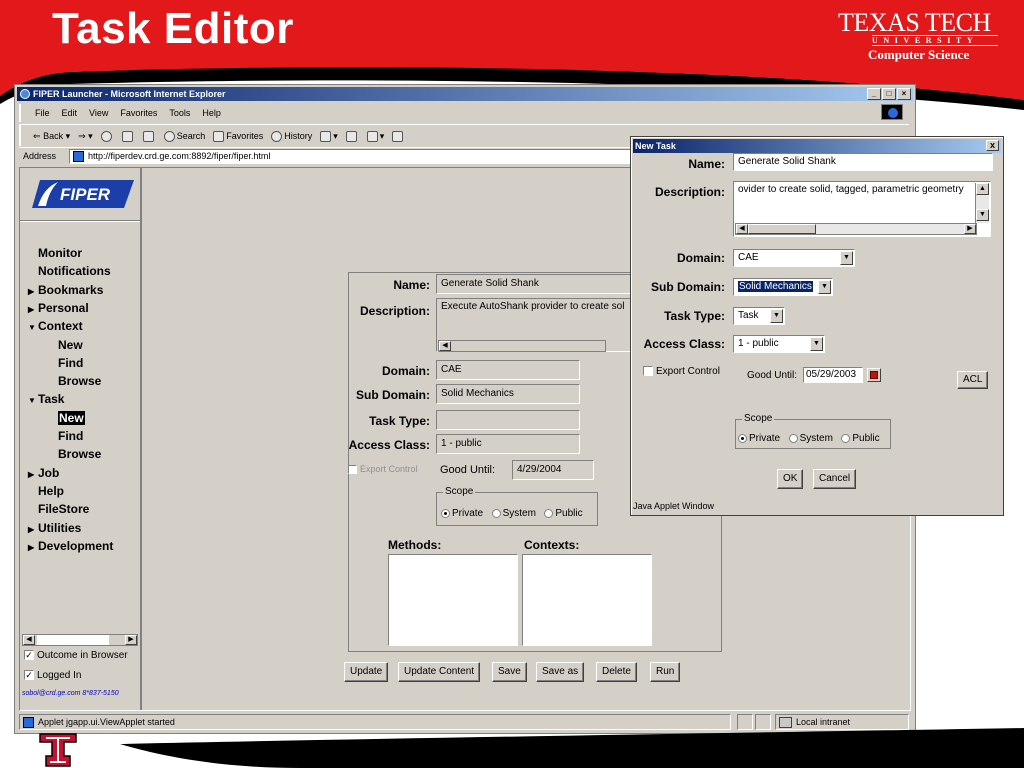 The height and width of the screenshot is (768, 1024). I want to click on scope-legend: Scope, so click(459, 491).